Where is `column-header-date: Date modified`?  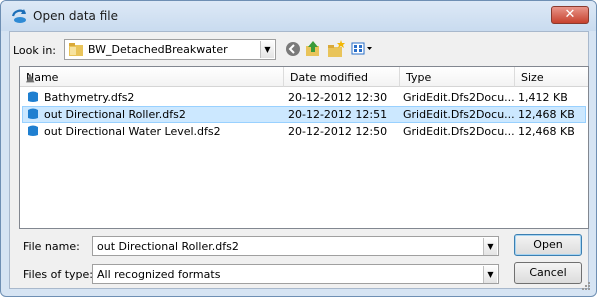
column-header-date: Date modified is located at coordinates (342, 77).